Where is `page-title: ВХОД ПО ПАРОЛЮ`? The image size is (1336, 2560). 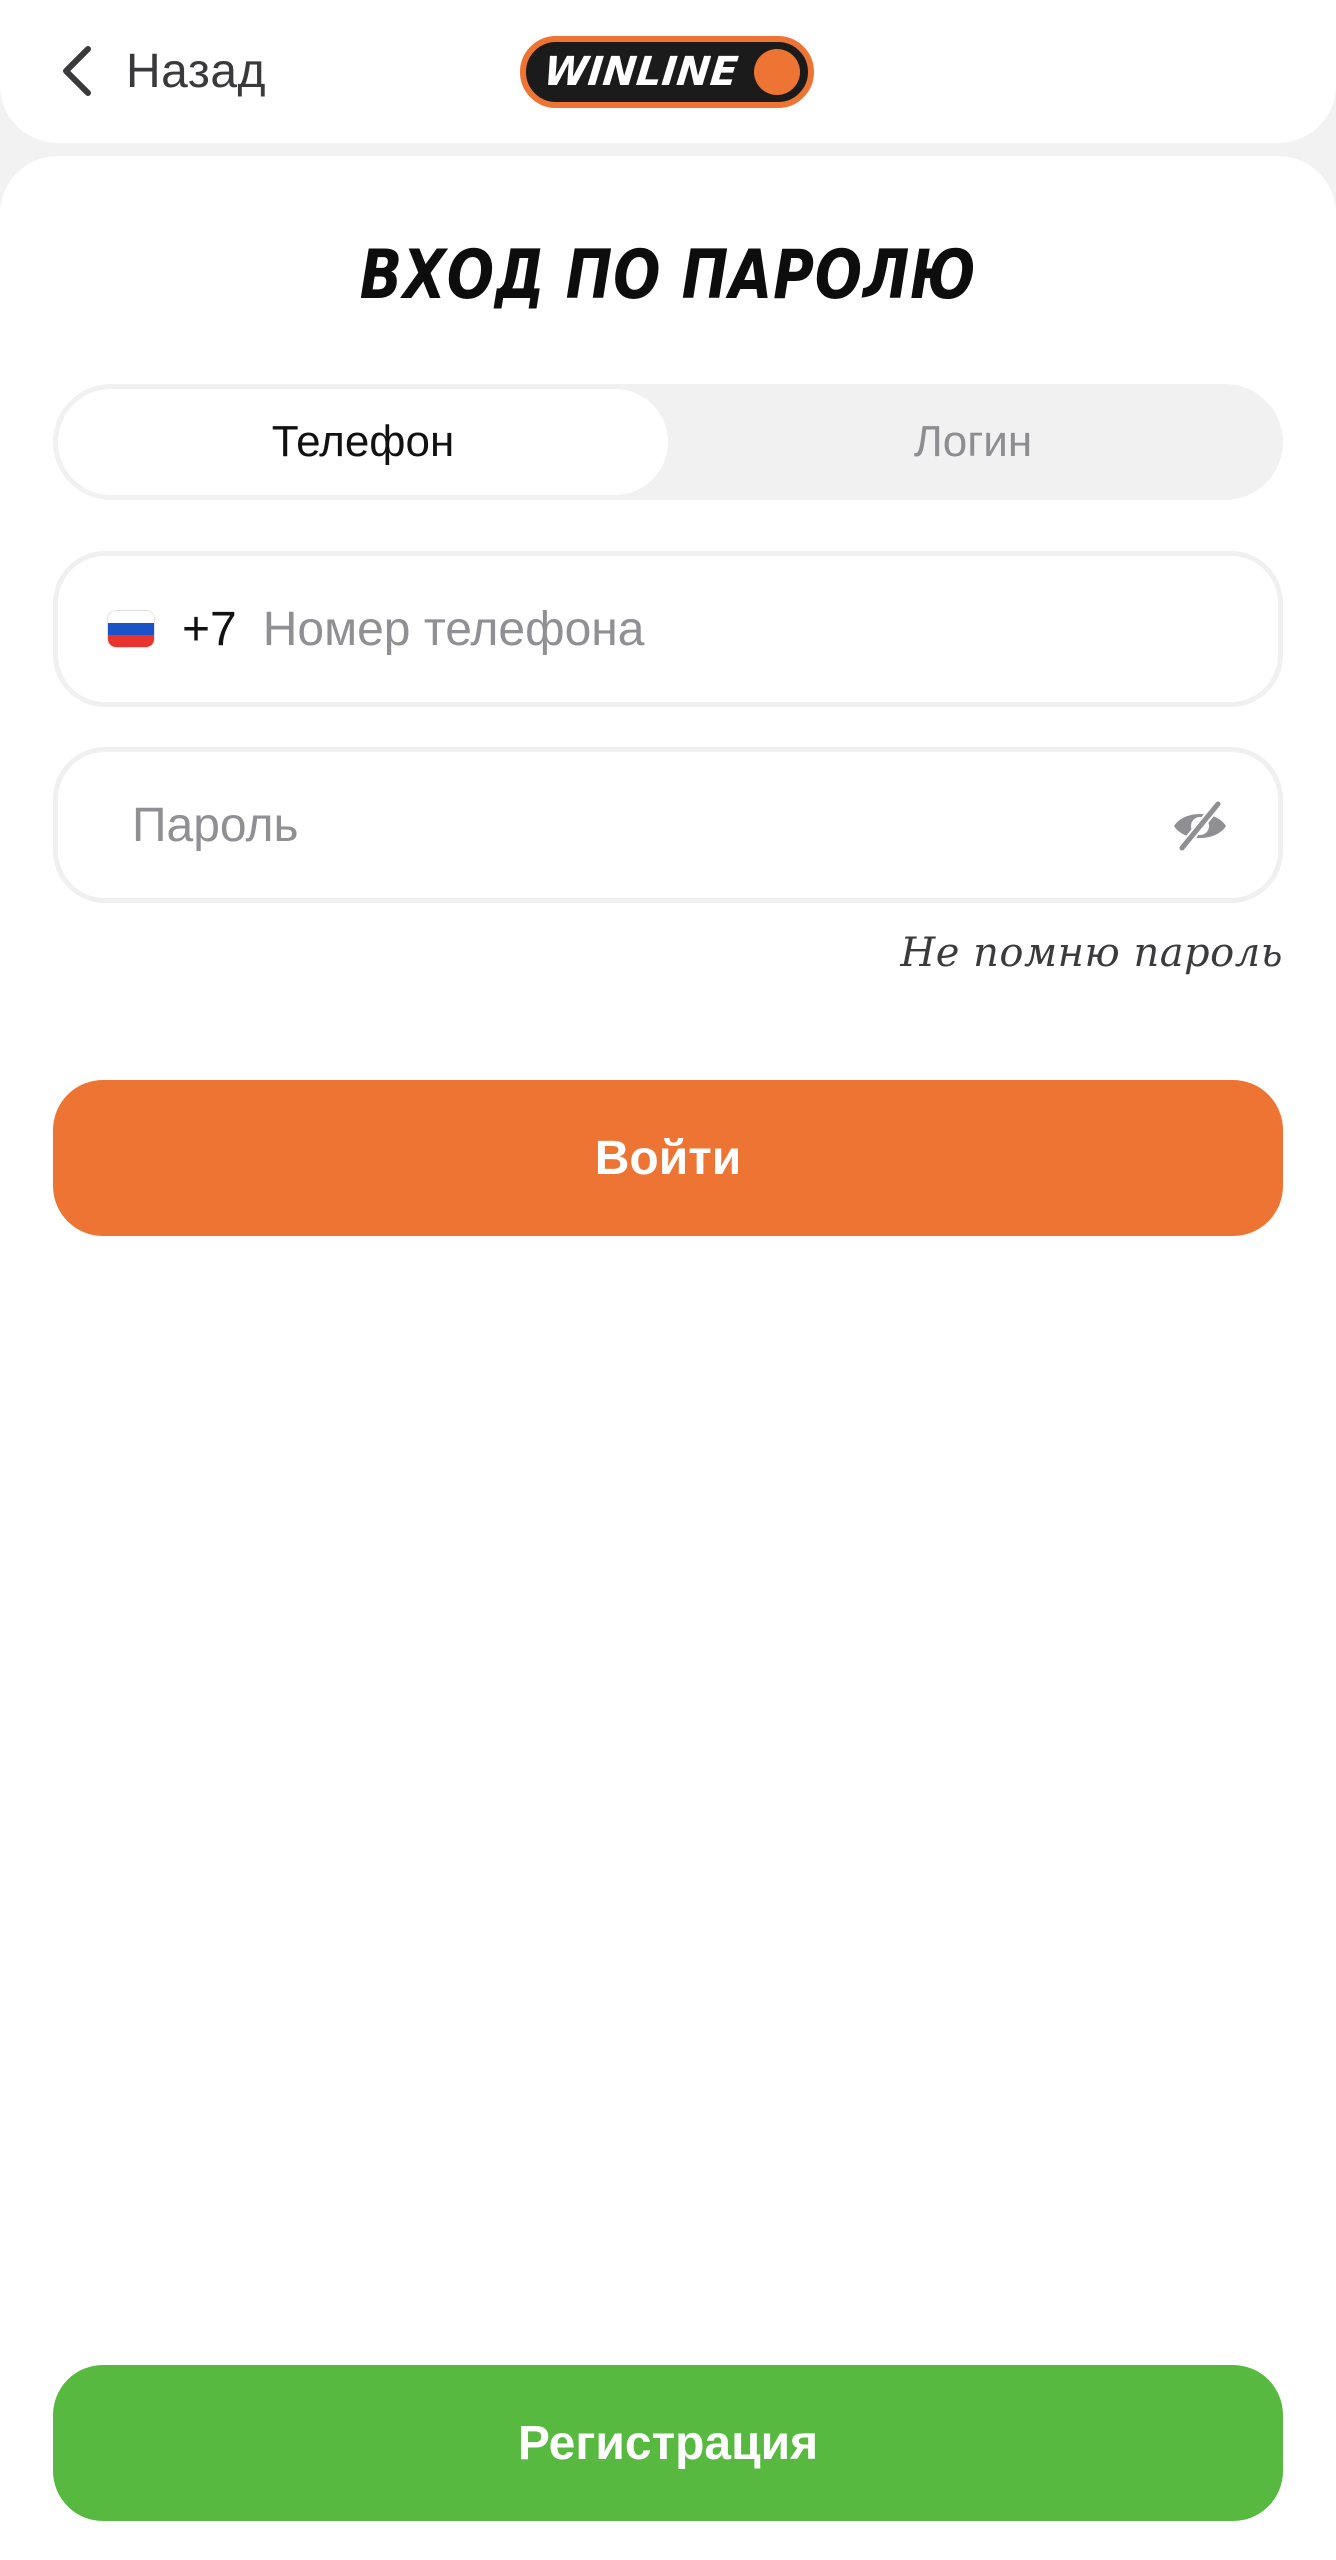 page-title: ВХОД ПО ПАРОЛЮ is located at coordinates (668, 275).